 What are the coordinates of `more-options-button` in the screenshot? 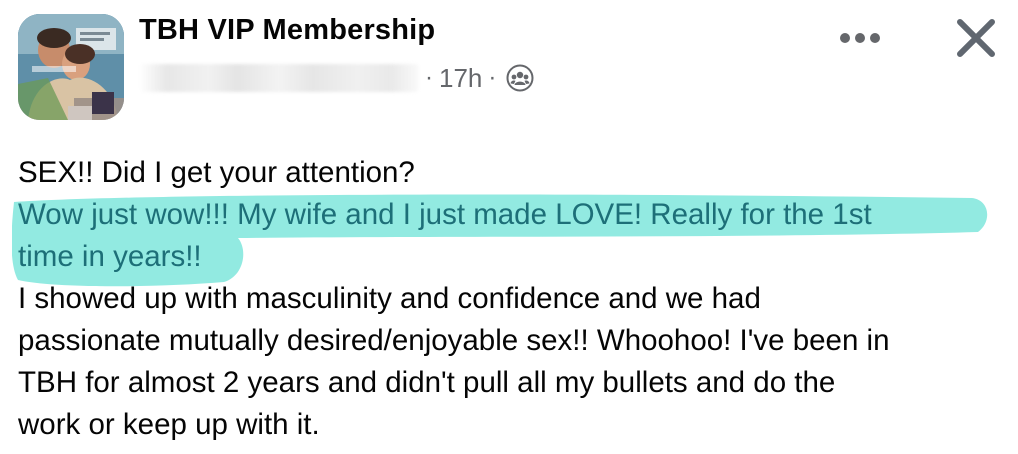 It's located at (860, 38).